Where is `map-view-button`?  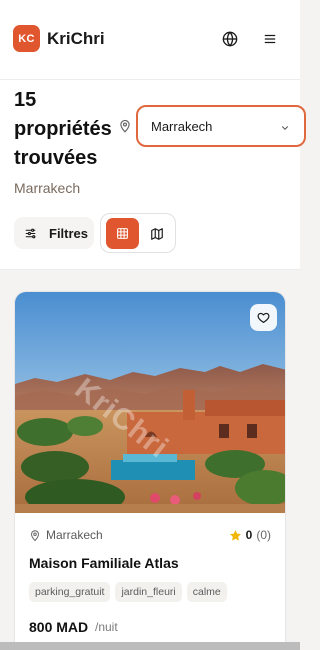 map-view-button is located at coordinates (156, 233).